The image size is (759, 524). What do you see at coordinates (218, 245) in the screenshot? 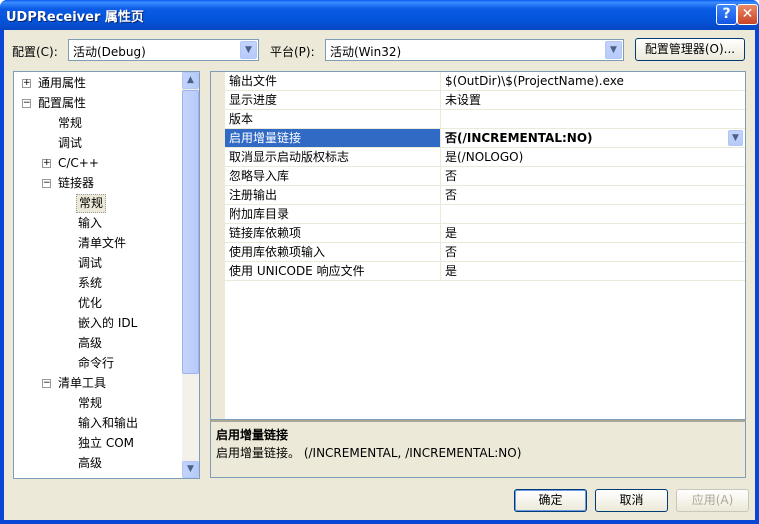
I see `grid-gutter` at bounding box center [218, 245].